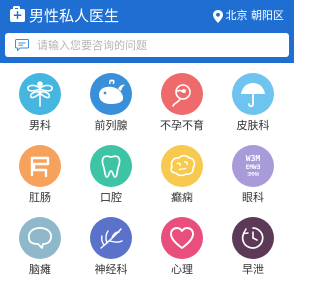 This screenshot has height=281, width=320. What do you see at coordinates (182, 197) in the screenshot?
I see `category-label: 癫痫` at bounding box center [182, 197].